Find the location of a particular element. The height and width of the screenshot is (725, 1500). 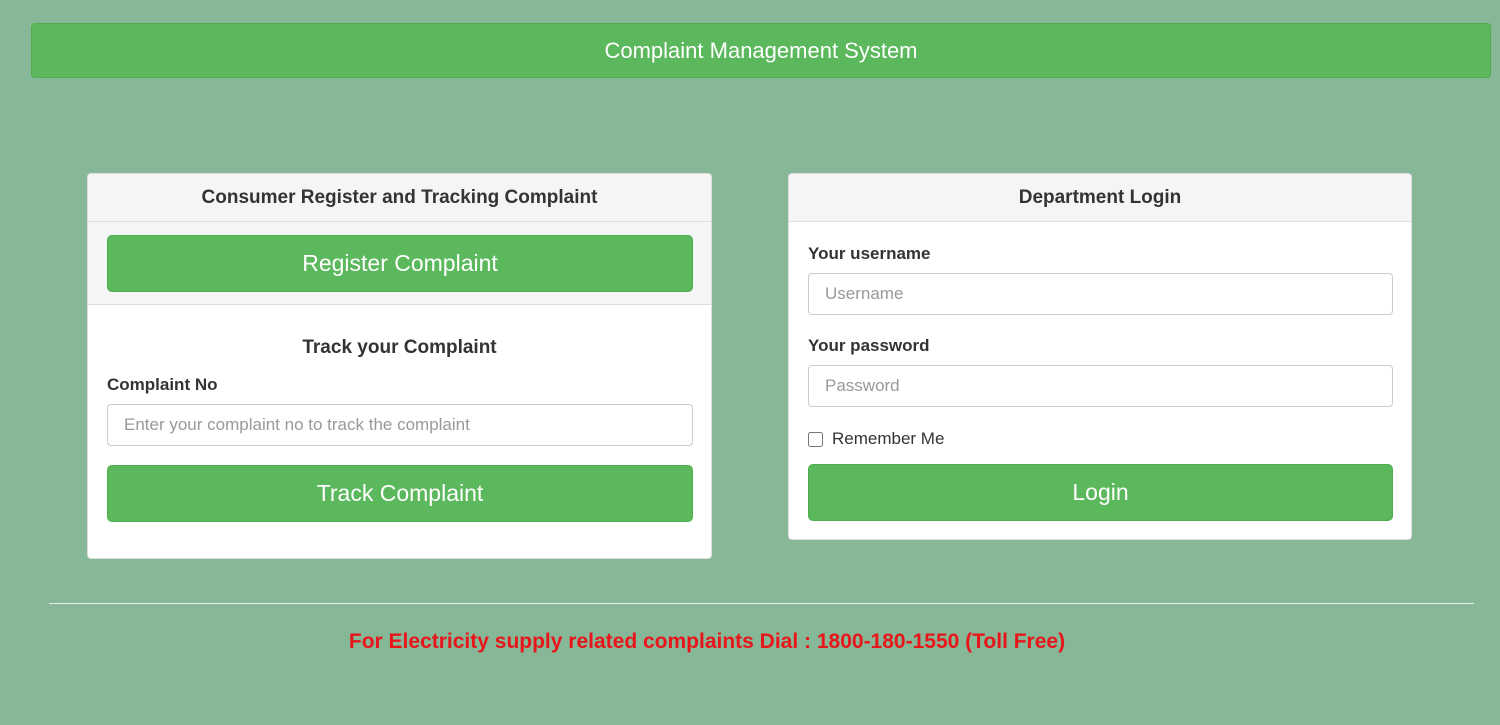

register-complaint-button: Register Complaint is located at coordinates (400, 263).